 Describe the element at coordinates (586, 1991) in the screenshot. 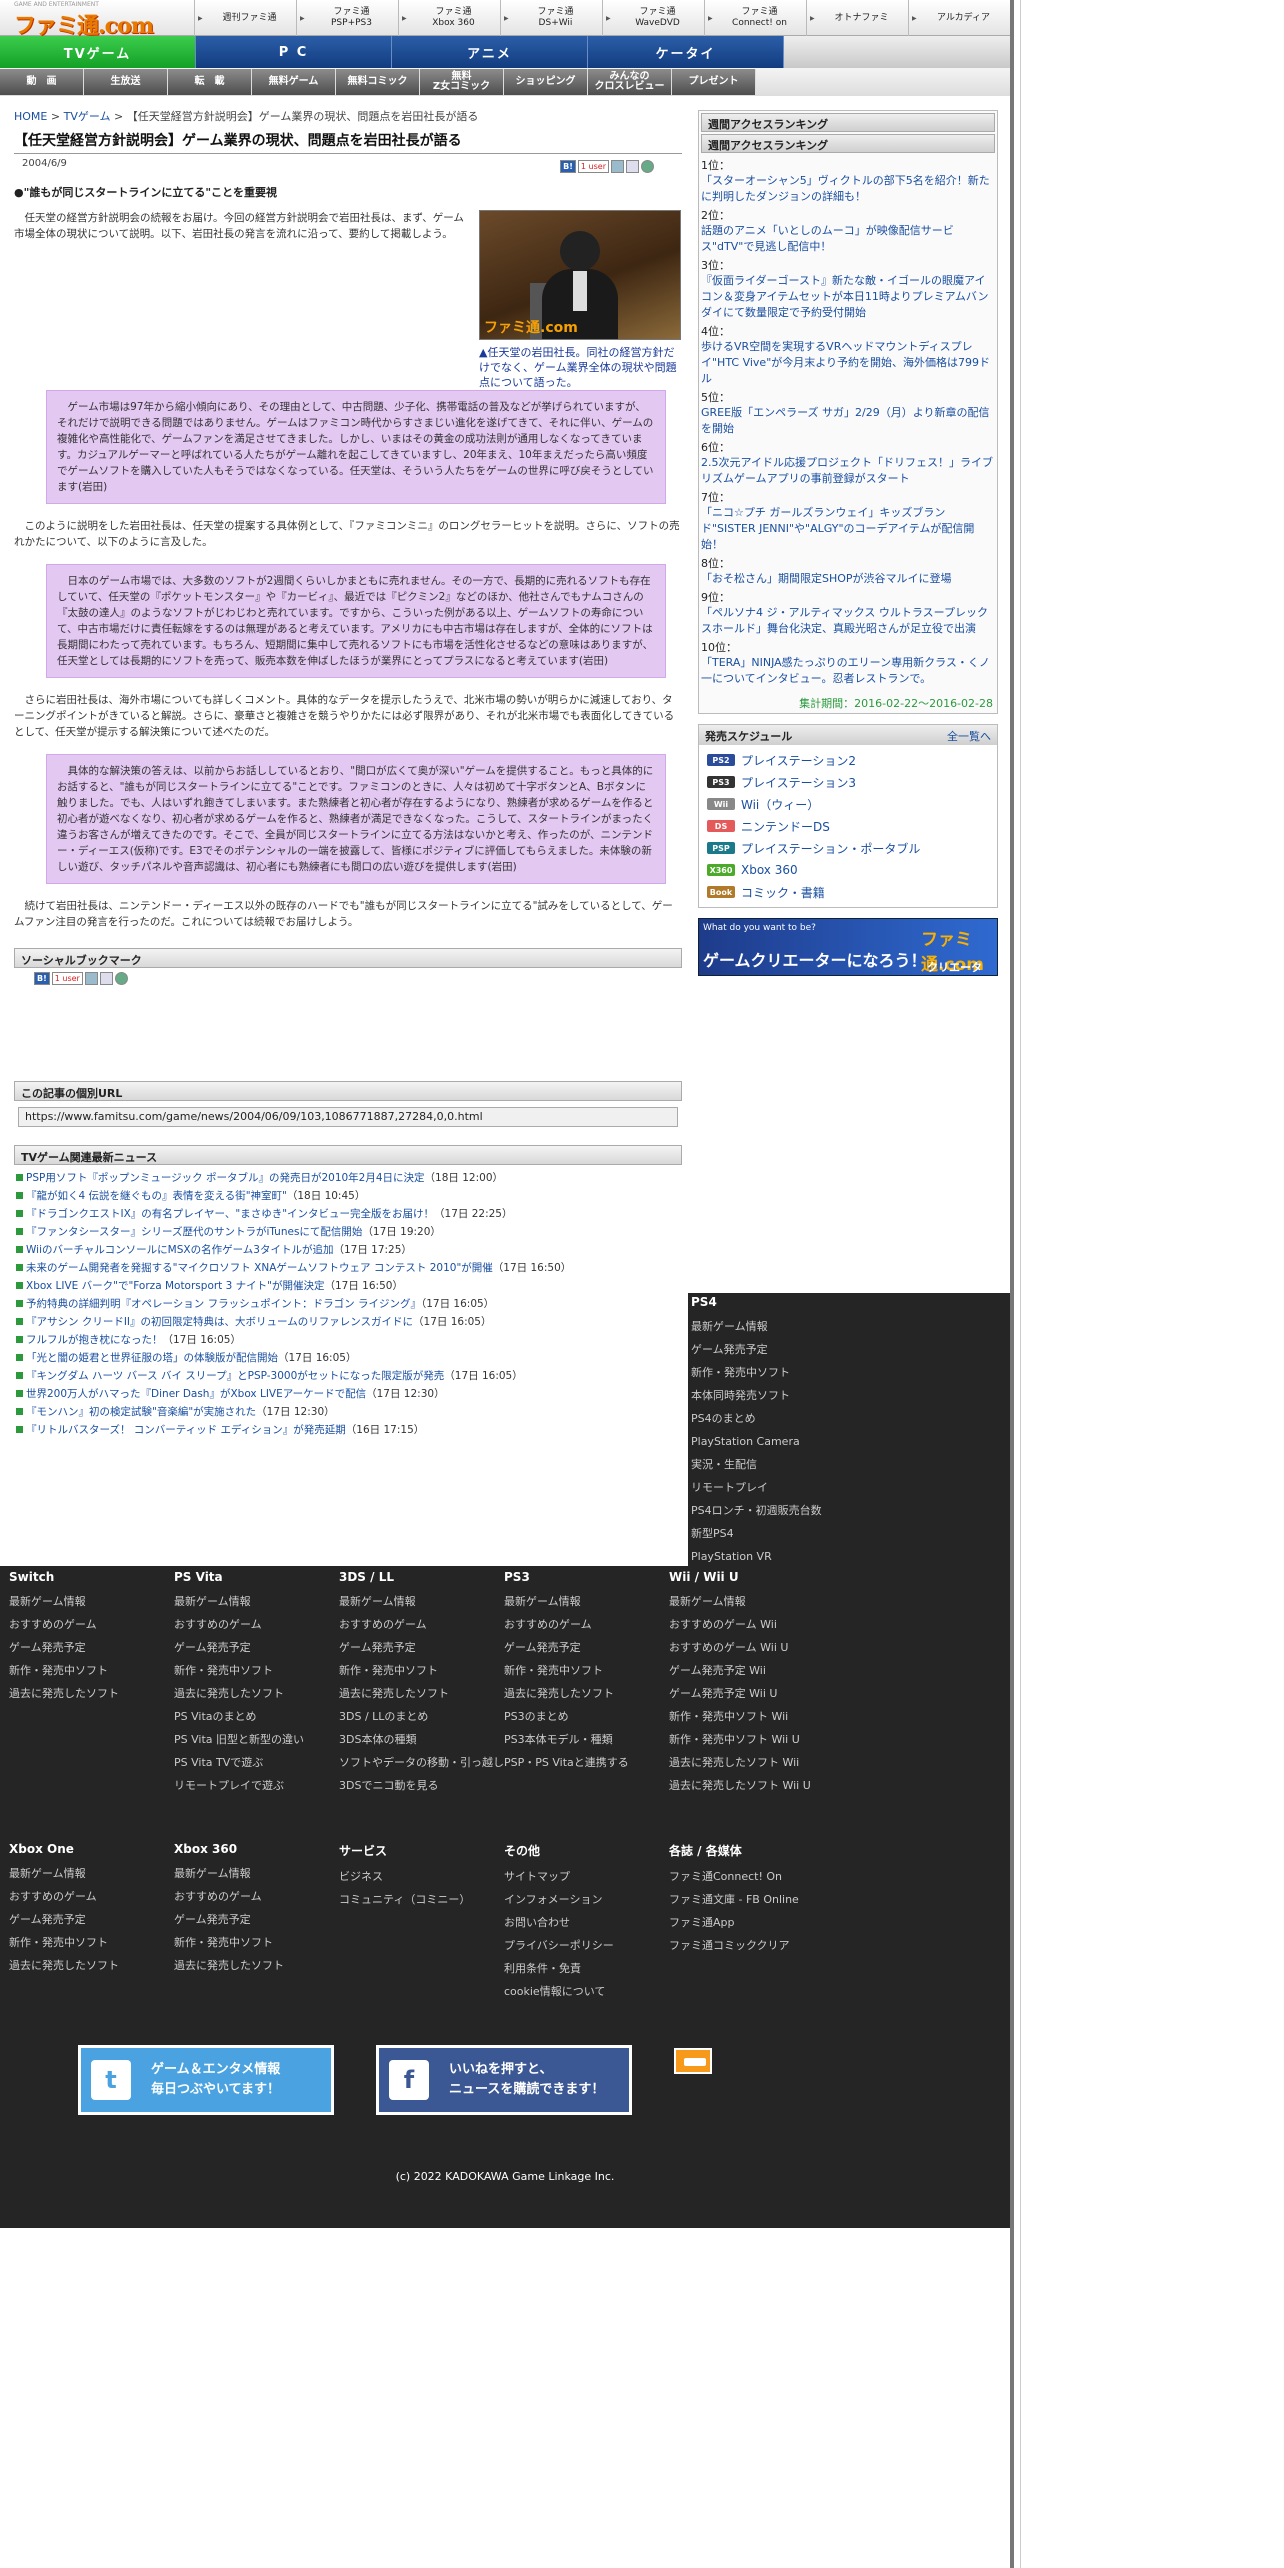

I see `footer-link: cookie情報について` at that location.